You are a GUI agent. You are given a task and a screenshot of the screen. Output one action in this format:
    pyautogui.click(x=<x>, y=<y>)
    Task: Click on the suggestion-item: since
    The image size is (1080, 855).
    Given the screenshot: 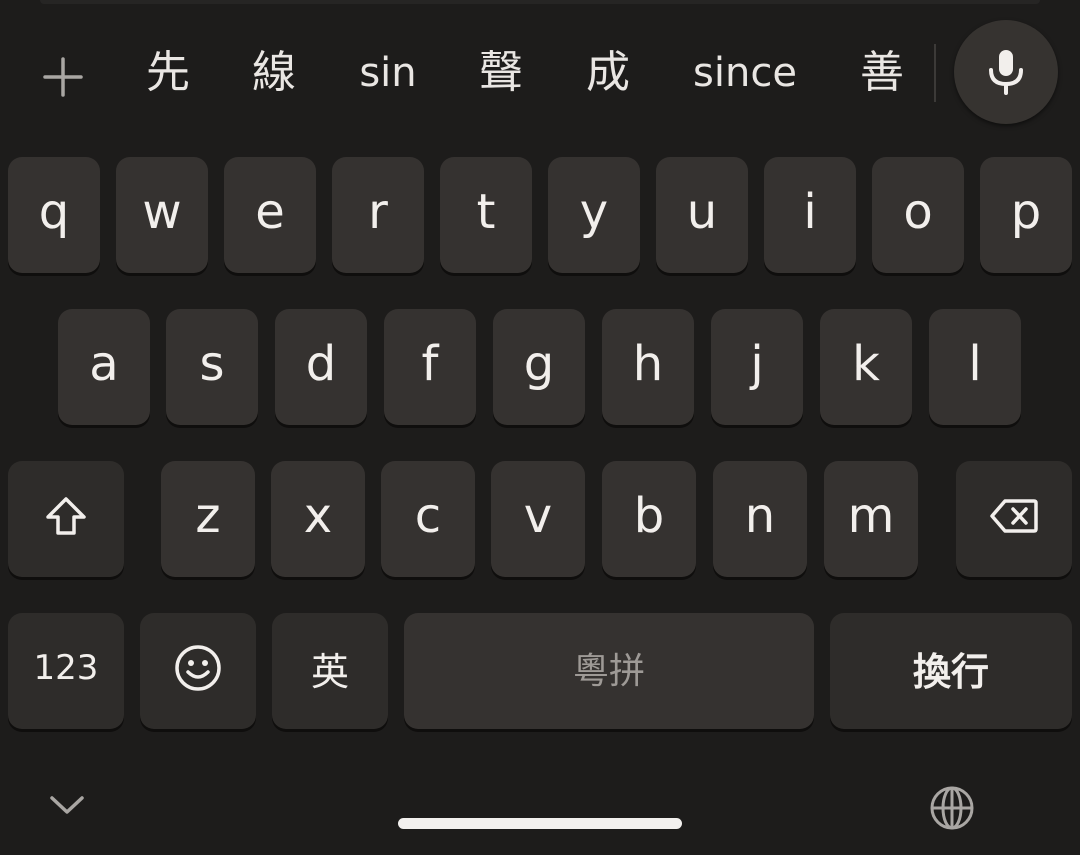 What is the action you would take?
    pyautogui.click(x=745, y=73)
    